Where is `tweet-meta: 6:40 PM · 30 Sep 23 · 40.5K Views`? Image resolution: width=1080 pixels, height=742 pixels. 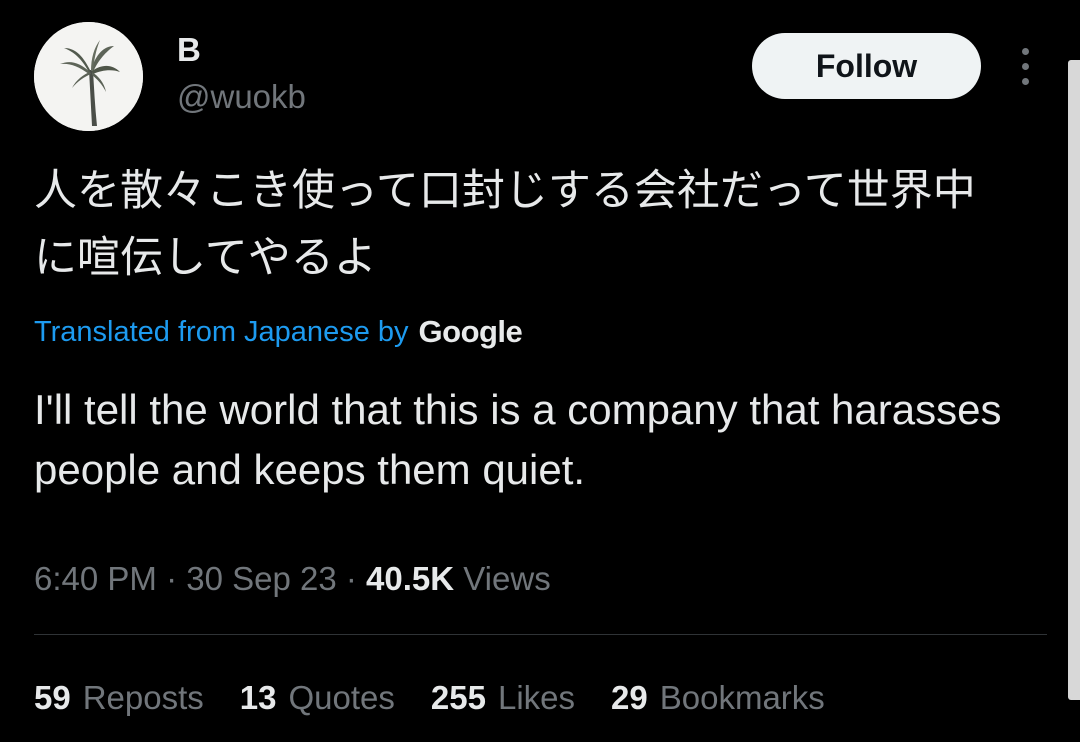 tweet-meta: 6:40 PM · 30 Sep 23 · 40.5K Views is located at coordinates (292, 579).